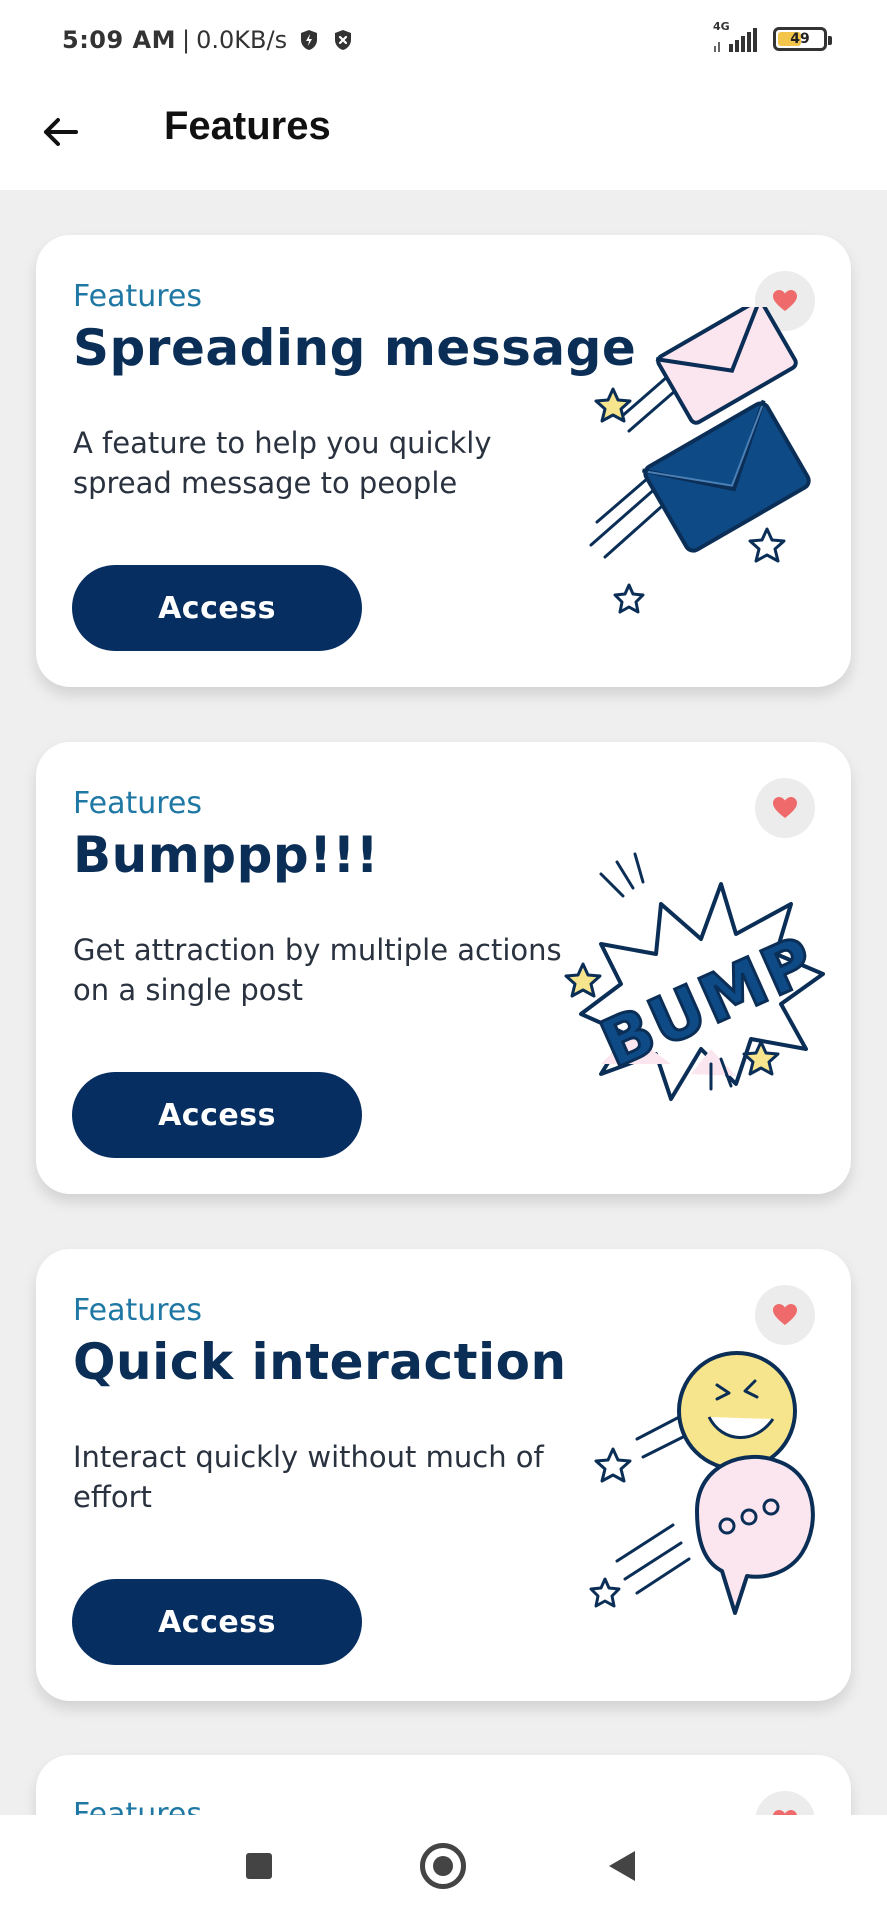  What do you see at coordinates (355, 348) in the screenshot?
I see `card-title: Spreading message` at bounding box center [355, 348].